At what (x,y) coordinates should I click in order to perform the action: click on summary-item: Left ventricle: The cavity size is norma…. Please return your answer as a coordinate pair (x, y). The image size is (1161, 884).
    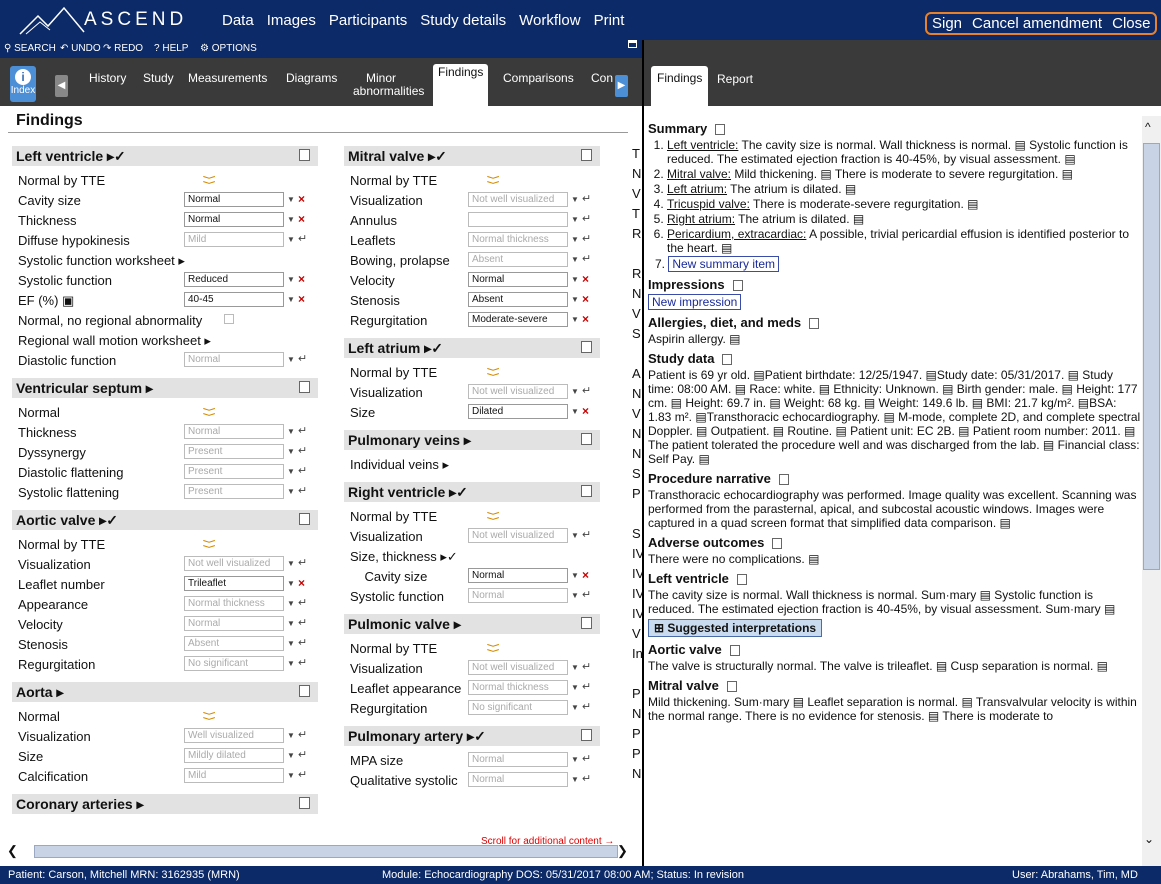
    Looking at the image, I should click on (904, 152).